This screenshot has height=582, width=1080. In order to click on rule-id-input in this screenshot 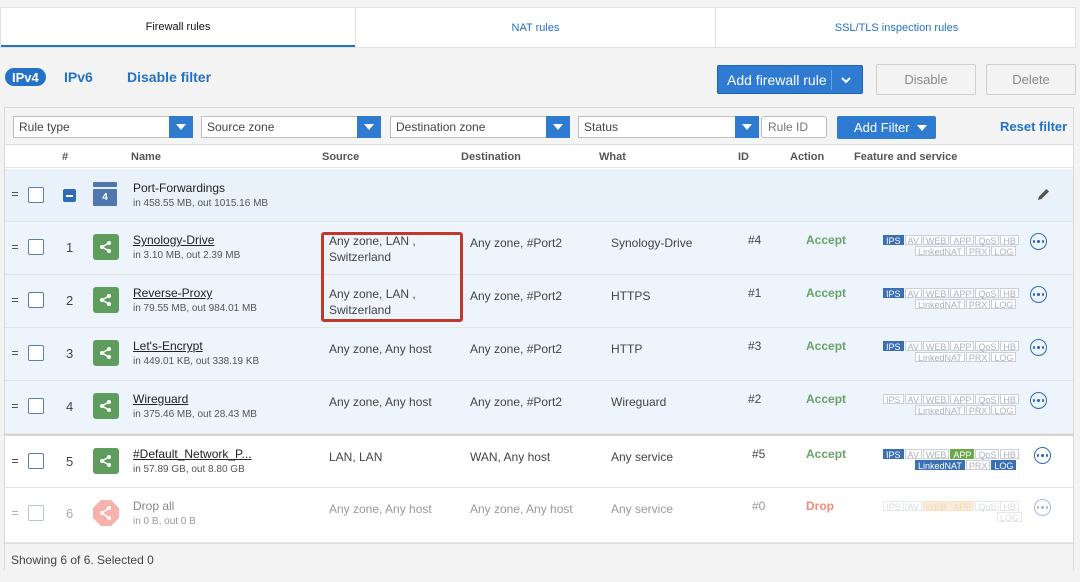, I will do `click(794, 127)`.